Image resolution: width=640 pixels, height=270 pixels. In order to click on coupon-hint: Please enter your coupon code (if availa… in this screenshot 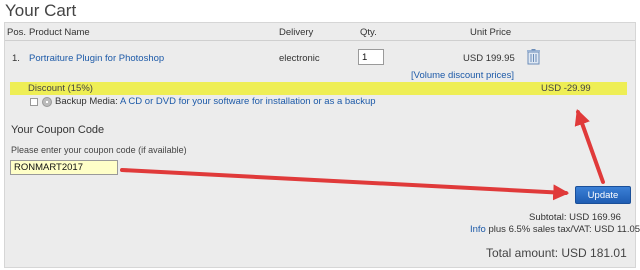, I will do `click(99, 150)`.